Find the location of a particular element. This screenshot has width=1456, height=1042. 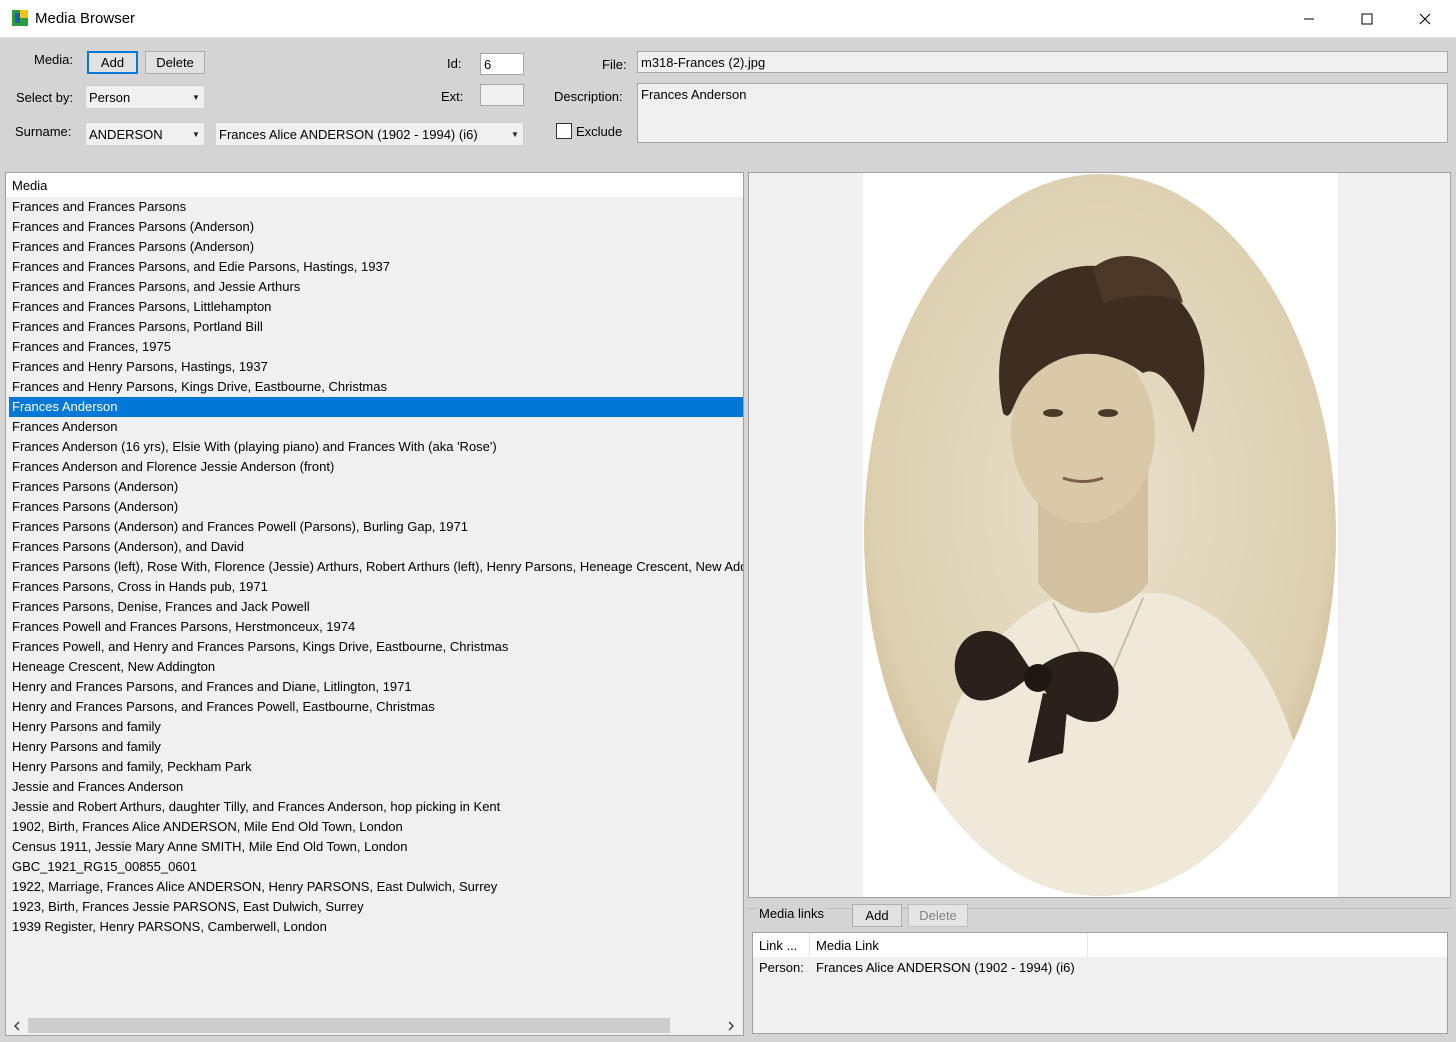

window-title: Media Browser is located at coordinates (85, 18).